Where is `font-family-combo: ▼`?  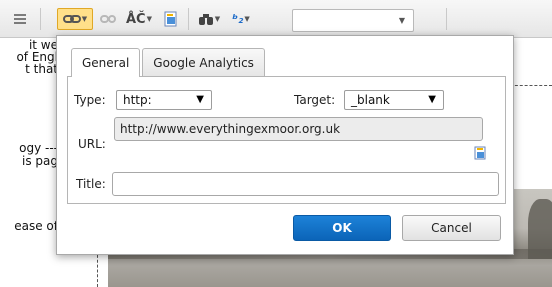
font-family-combo: ▼ is located at coordinates (353, 20).